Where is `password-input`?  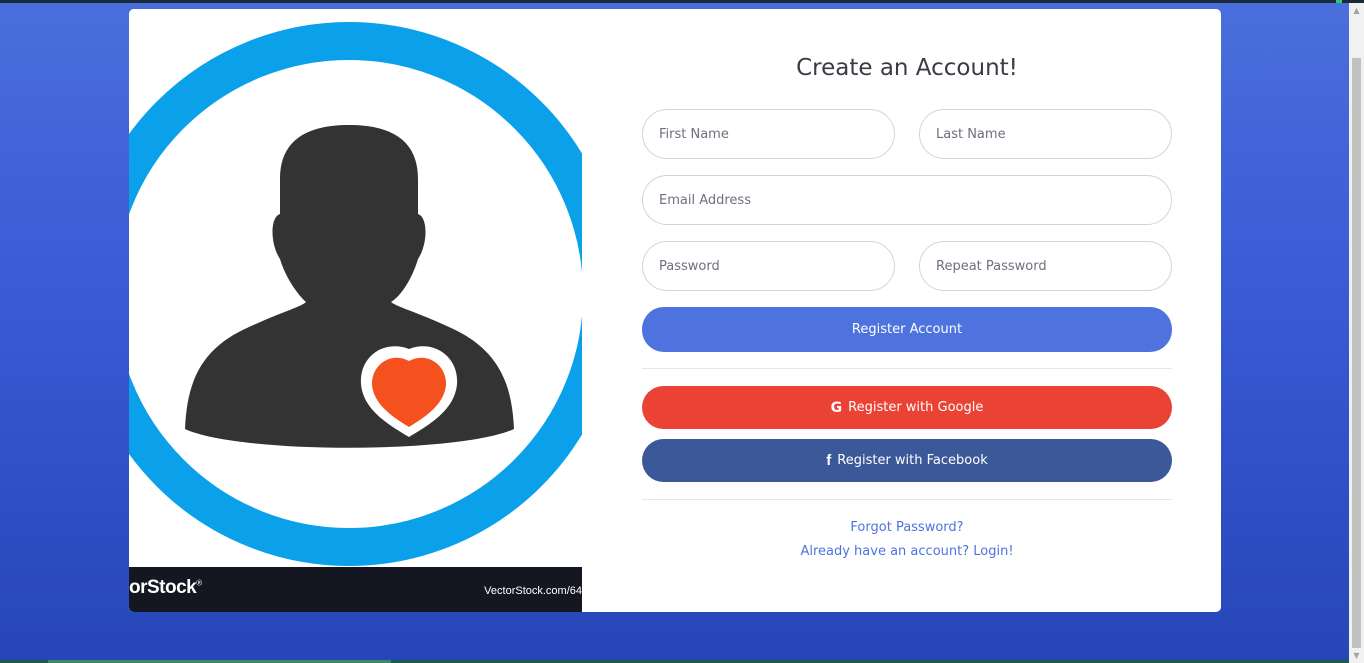
password-input is located at coordinates (768, 266).